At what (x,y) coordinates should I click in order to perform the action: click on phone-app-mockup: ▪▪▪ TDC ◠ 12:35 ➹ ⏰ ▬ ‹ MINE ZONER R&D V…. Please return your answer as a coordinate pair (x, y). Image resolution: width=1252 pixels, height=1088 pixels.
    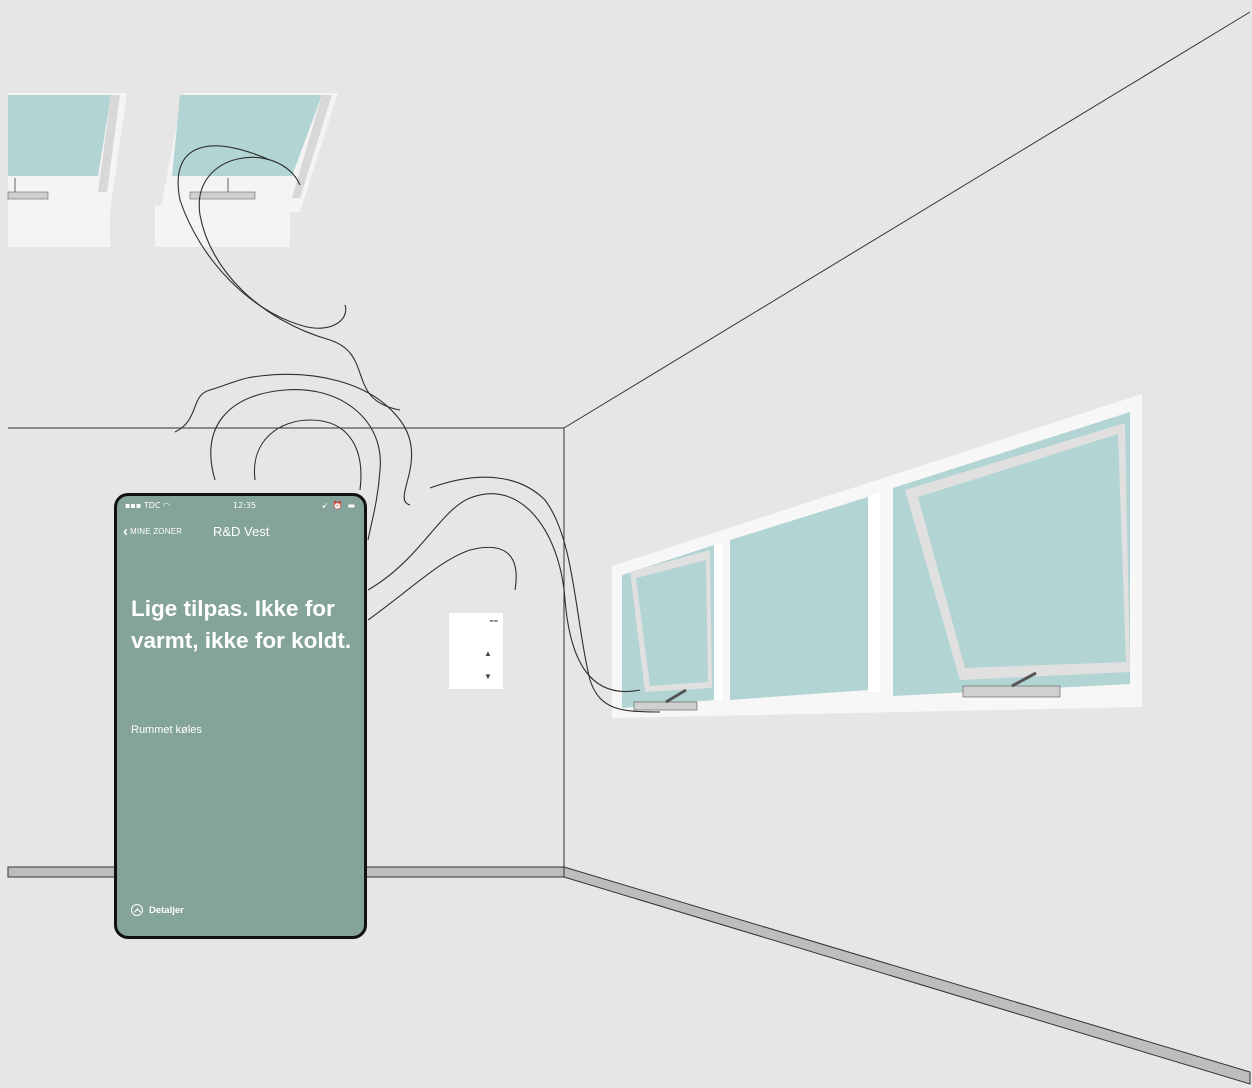
    Looking at the image, I should click on (240, 716).